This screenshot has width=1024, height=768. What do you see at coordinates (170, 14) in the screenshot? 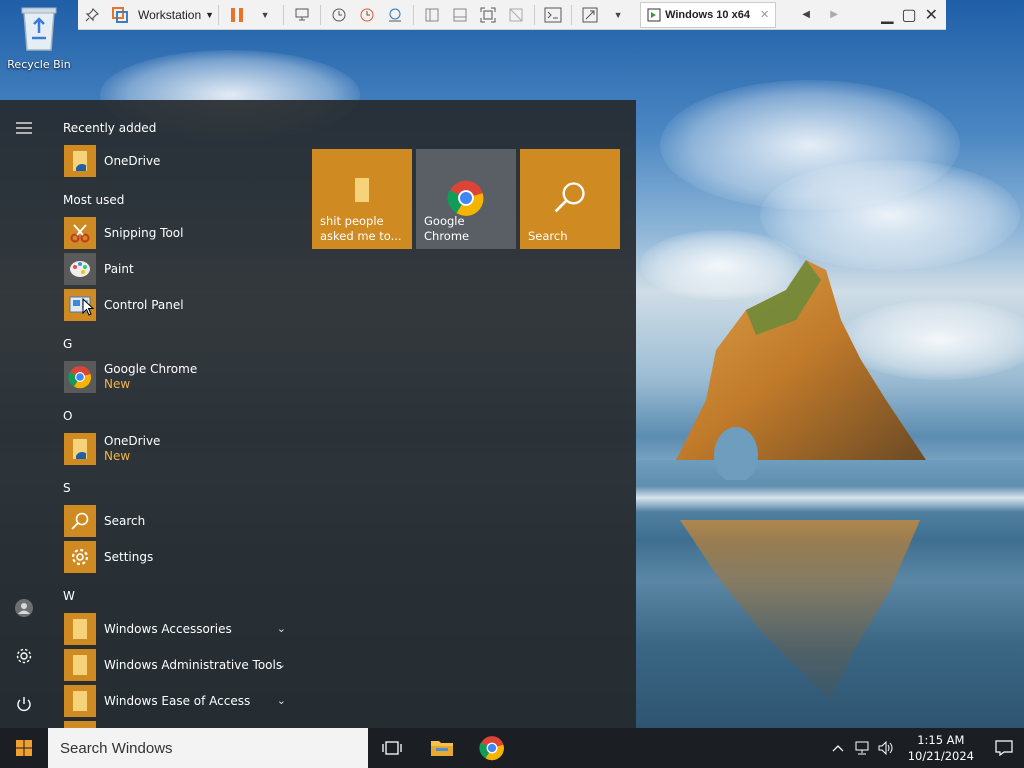
I see `workstation-label: Workstation` at bounding box center [170, 14].